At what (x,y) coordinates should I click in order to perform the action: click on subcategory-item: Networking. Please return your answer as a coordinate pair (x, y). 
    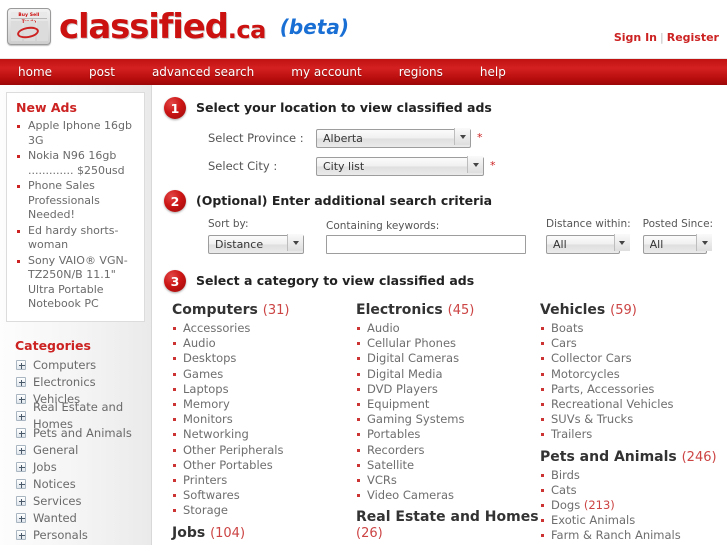
    Looking at the image, I should click on (264, 434).